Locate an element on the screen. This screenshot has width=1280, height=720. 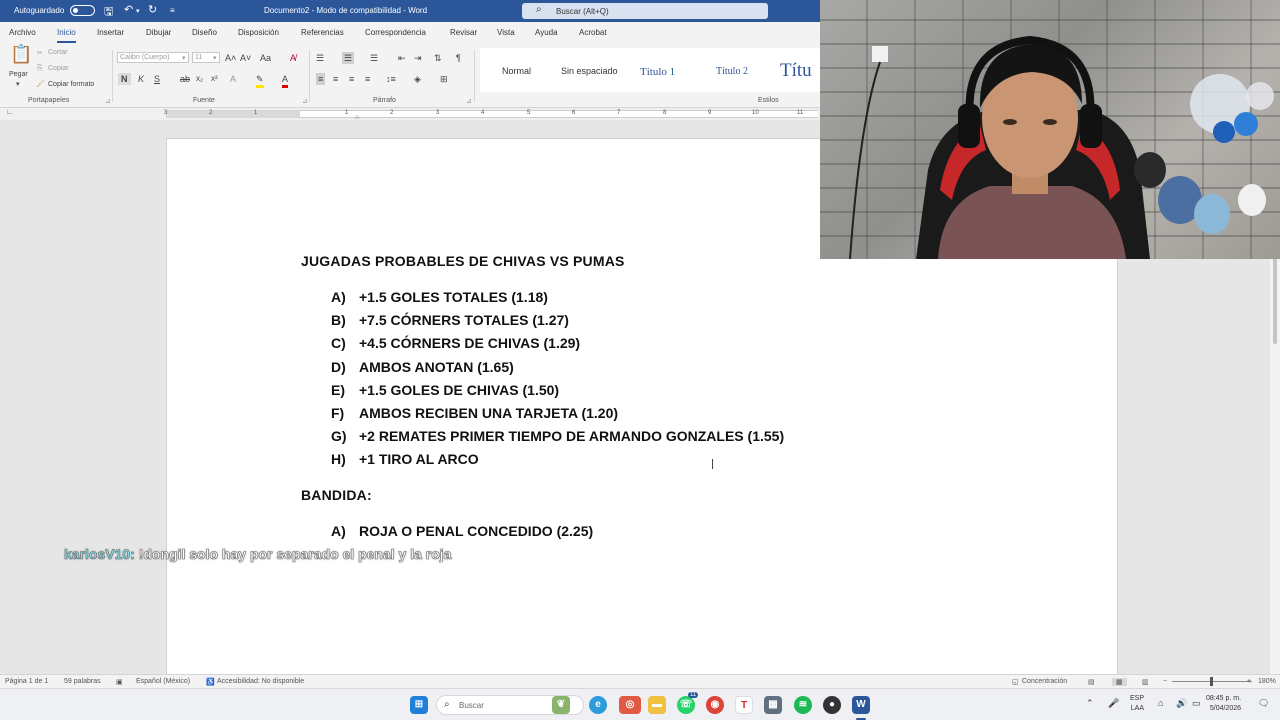
page-count: Página 1 de 1 is located at coordinates (26, 681).